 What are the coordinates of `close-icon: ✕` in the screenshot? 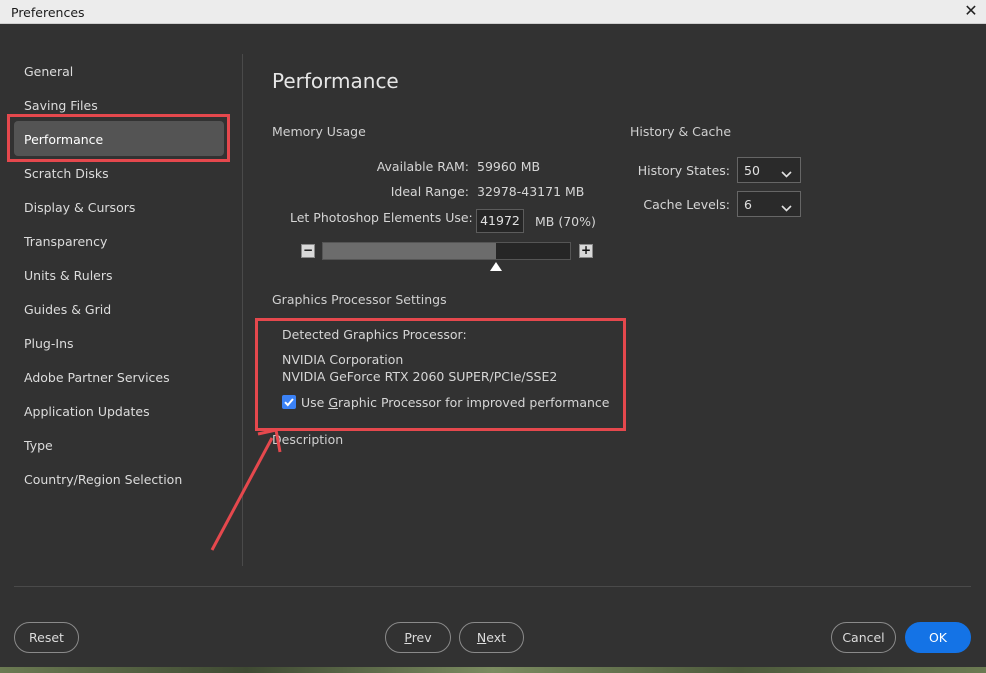 It's located at (971, 11).